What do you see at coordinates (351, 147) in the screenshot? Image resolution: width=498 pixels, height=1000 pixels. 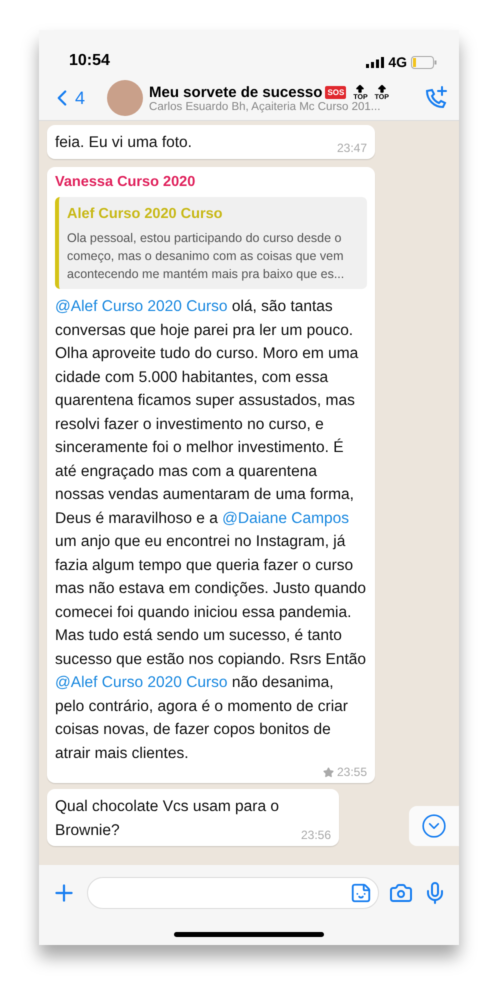 I see `message-time: 23:47` at bounding box center [351, 147].